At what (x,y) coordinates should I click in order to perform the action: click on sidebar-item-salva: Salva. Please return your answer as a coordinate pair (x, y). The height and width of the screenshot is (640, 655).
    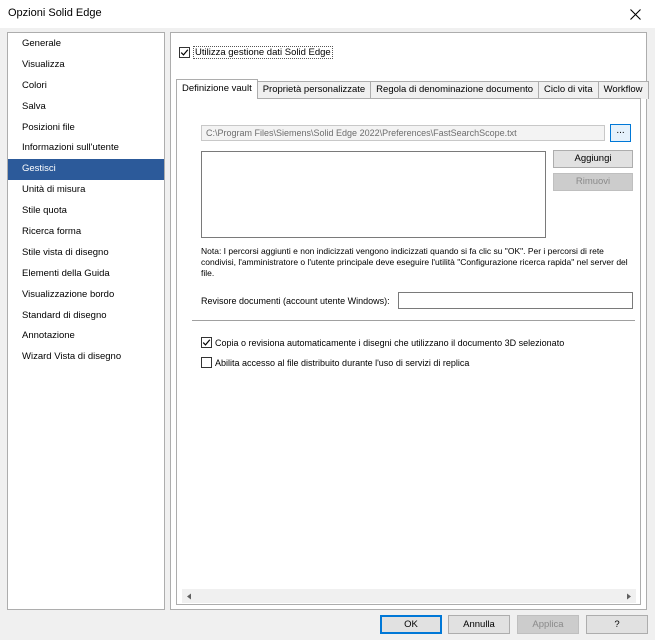
    Looking at the image, I should click on (86, 107).